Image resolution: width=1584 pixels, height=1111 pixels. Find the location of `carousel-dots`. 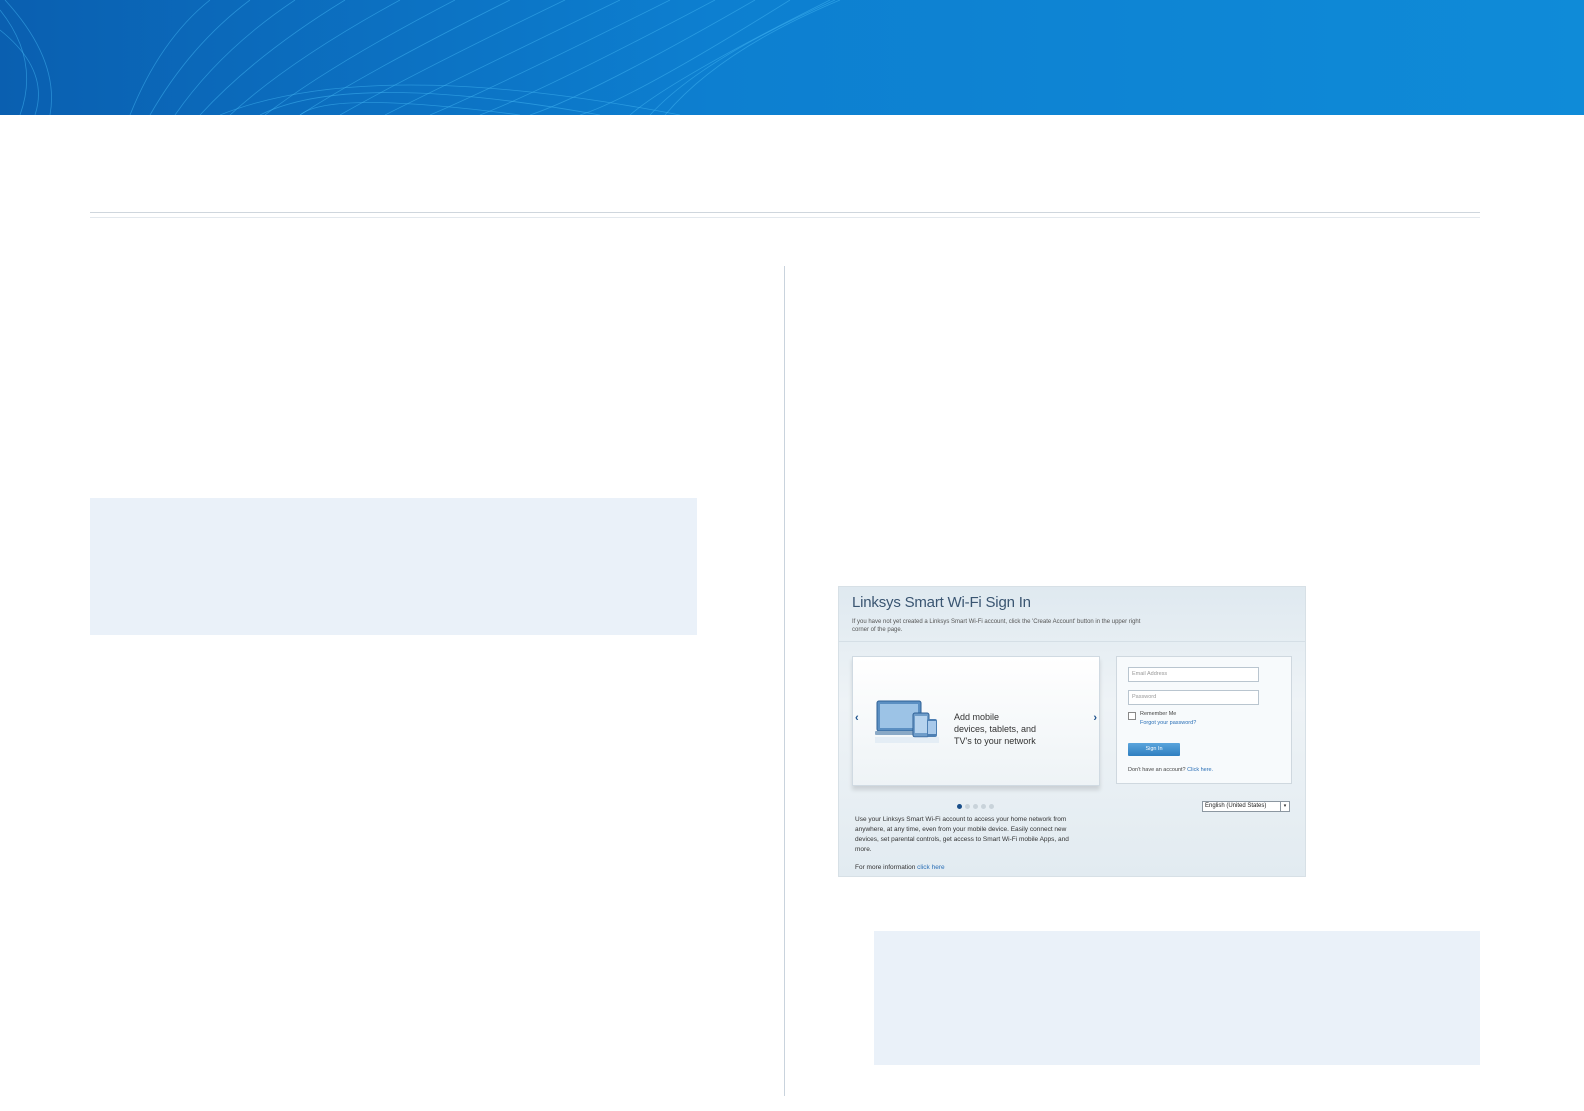

carousel-dots is located at coordinates (977, 805).